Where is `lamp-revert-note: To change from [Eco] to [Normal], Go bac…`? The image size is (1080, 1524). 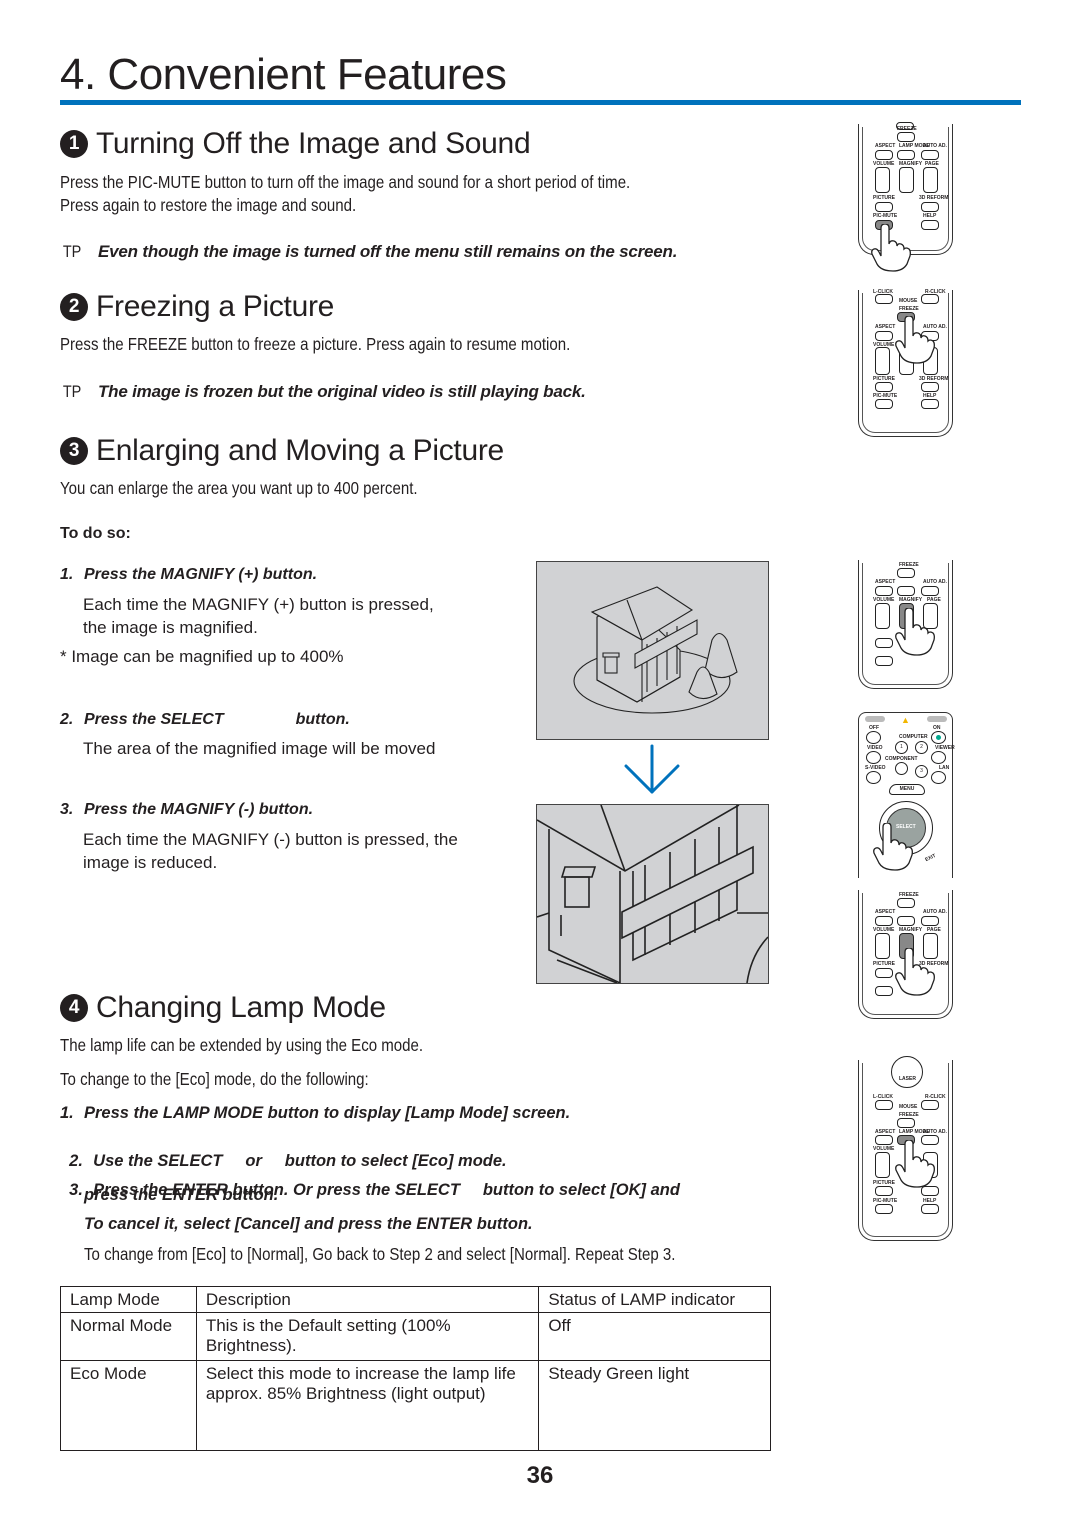 lamp-revert-note: To change from [Eco] to [Normal], Go bac… is located at coordinates (380, 1254).